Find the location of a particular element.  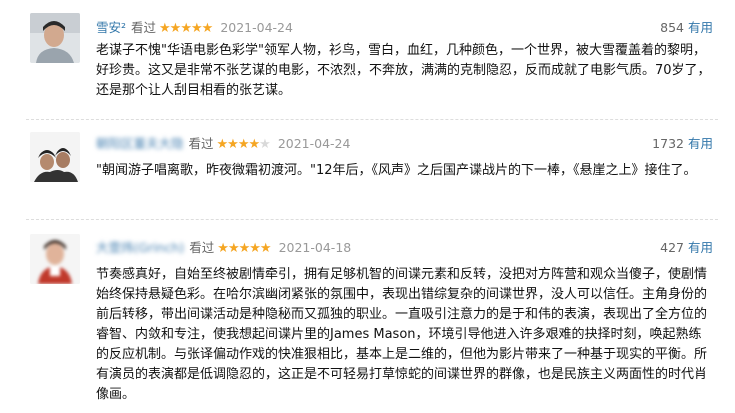

username-link: 雪安² is located at coordinates (111, 28).